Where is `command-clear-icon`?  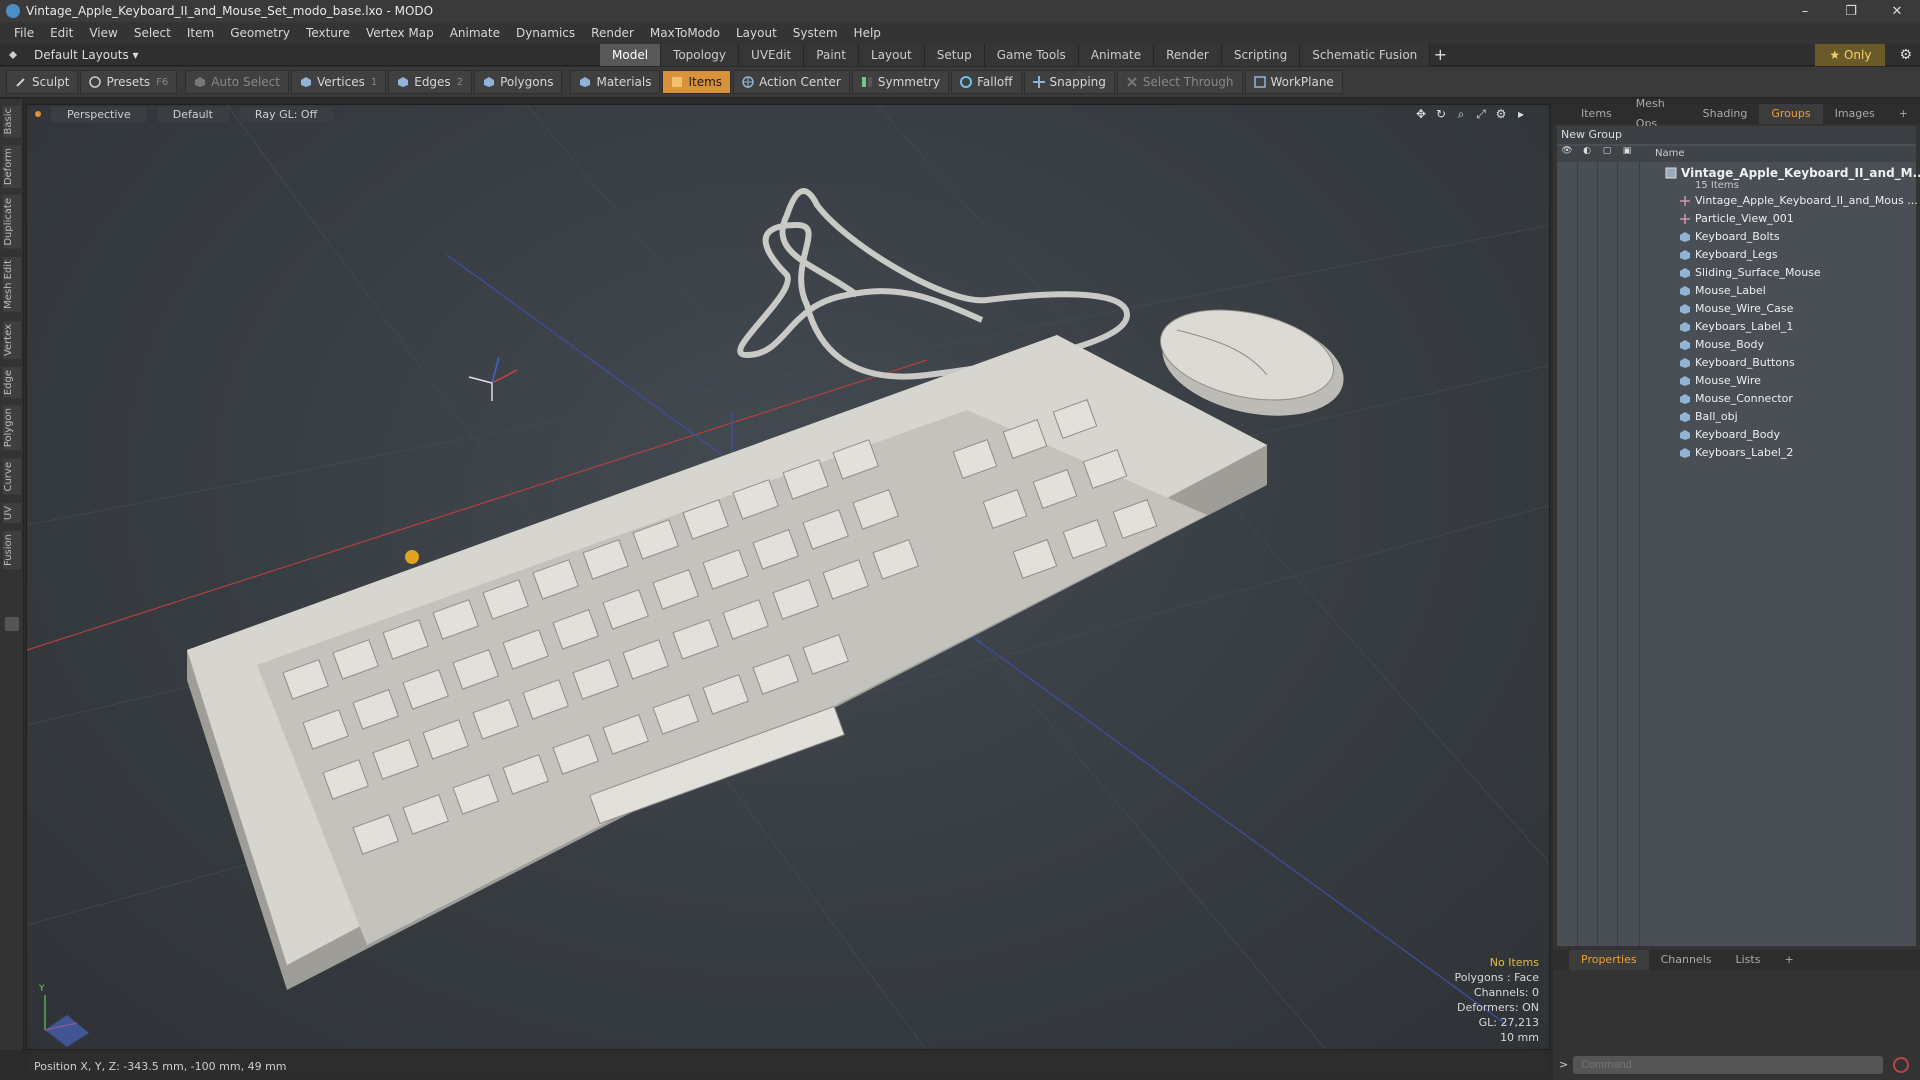 command-clear-icon is located at coordinates (1901, 1065).